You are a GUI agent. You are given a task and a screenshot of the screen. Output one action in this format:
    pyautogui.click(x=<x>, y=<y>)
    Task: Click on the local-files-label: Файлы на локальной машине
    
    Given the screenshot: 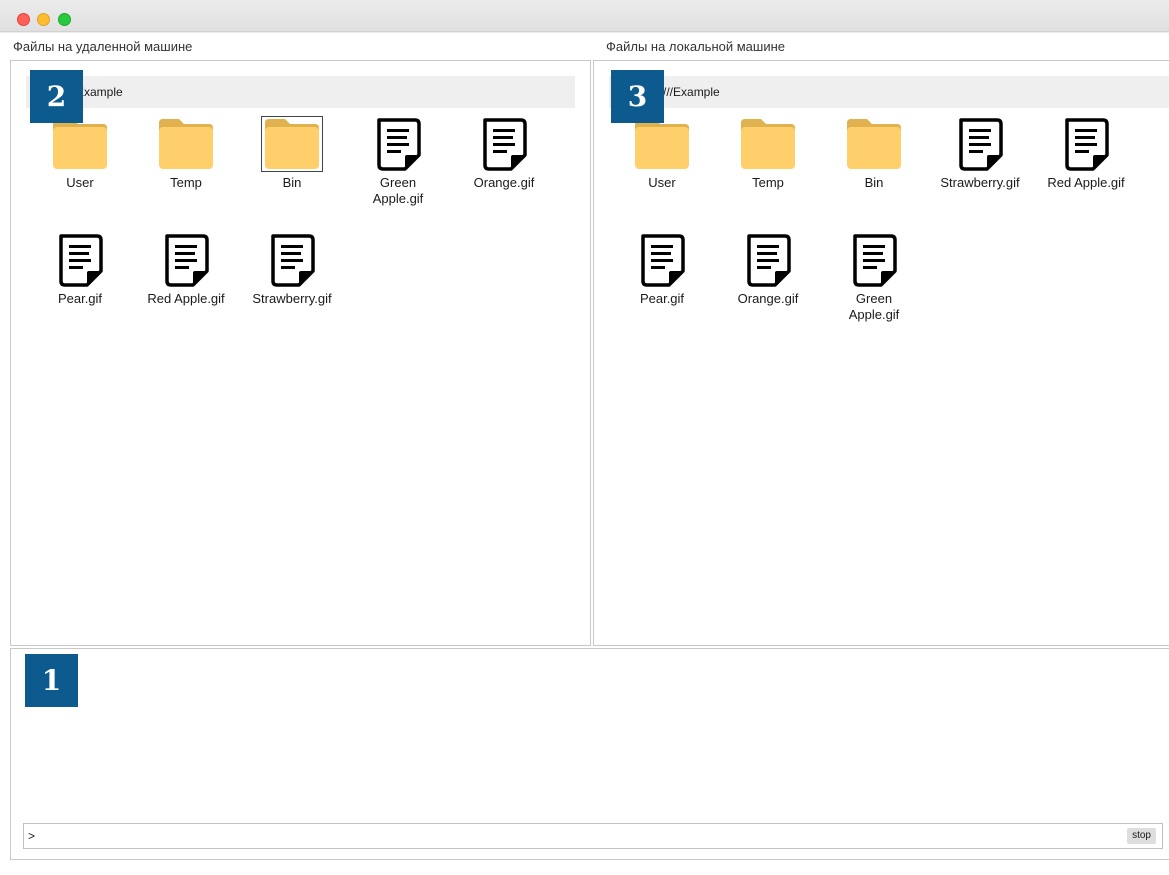 What is the action you would take?
    pyautogui.click(x=696, y=46)
    